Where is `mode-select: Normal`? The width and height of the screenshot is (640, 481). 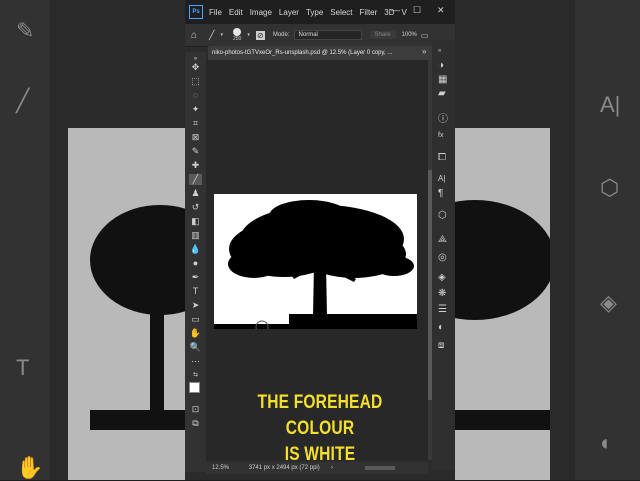 mode-select: Normal is located at coordinates (327, 35).